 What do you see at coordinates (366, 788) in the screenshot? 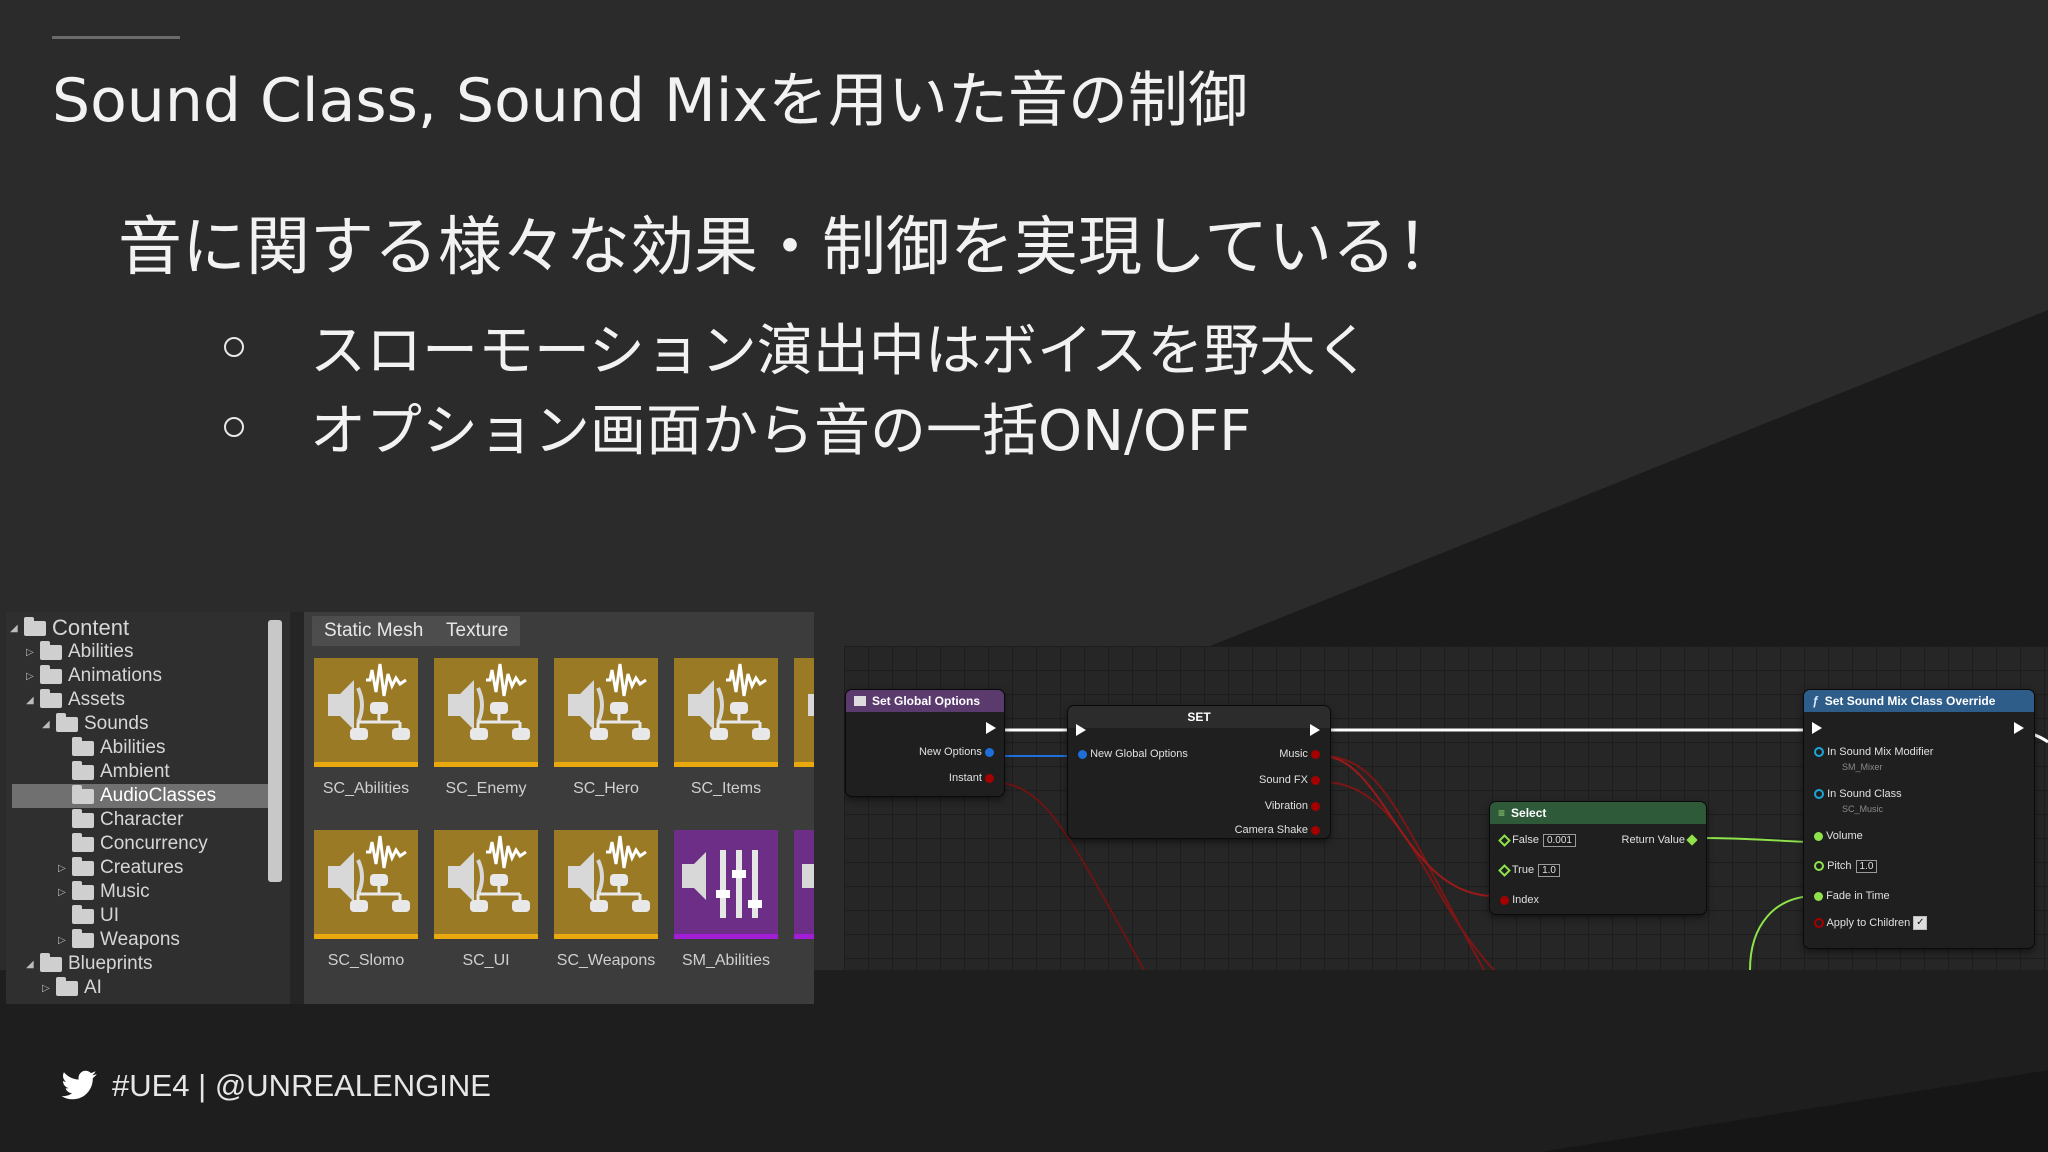
I see `asset-label: SC_Abilities` at bounding box center [366, 788].